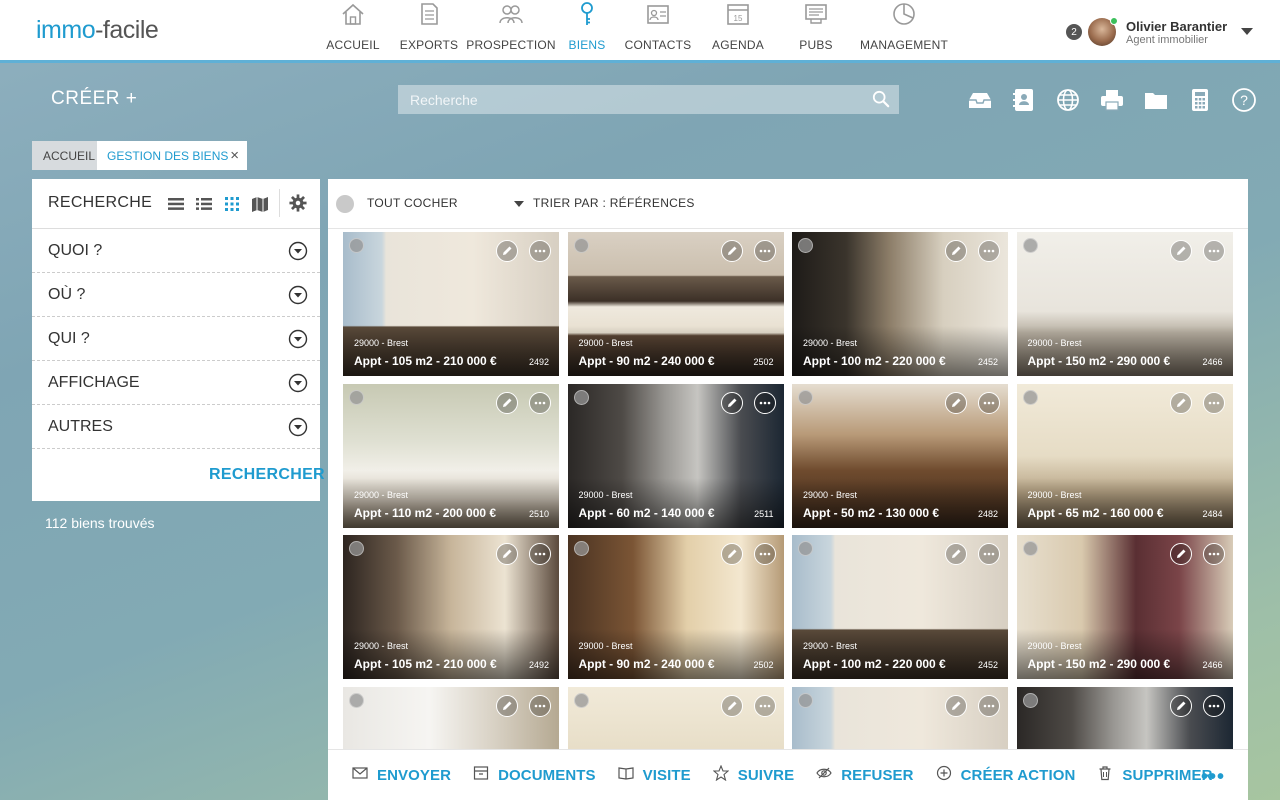 The width and height of the screenshot is (1280, 800). Describe the element at coordinates (69, 155) in the screenshot. I see `breadcrumb-home: ACCUEIL` at that location.